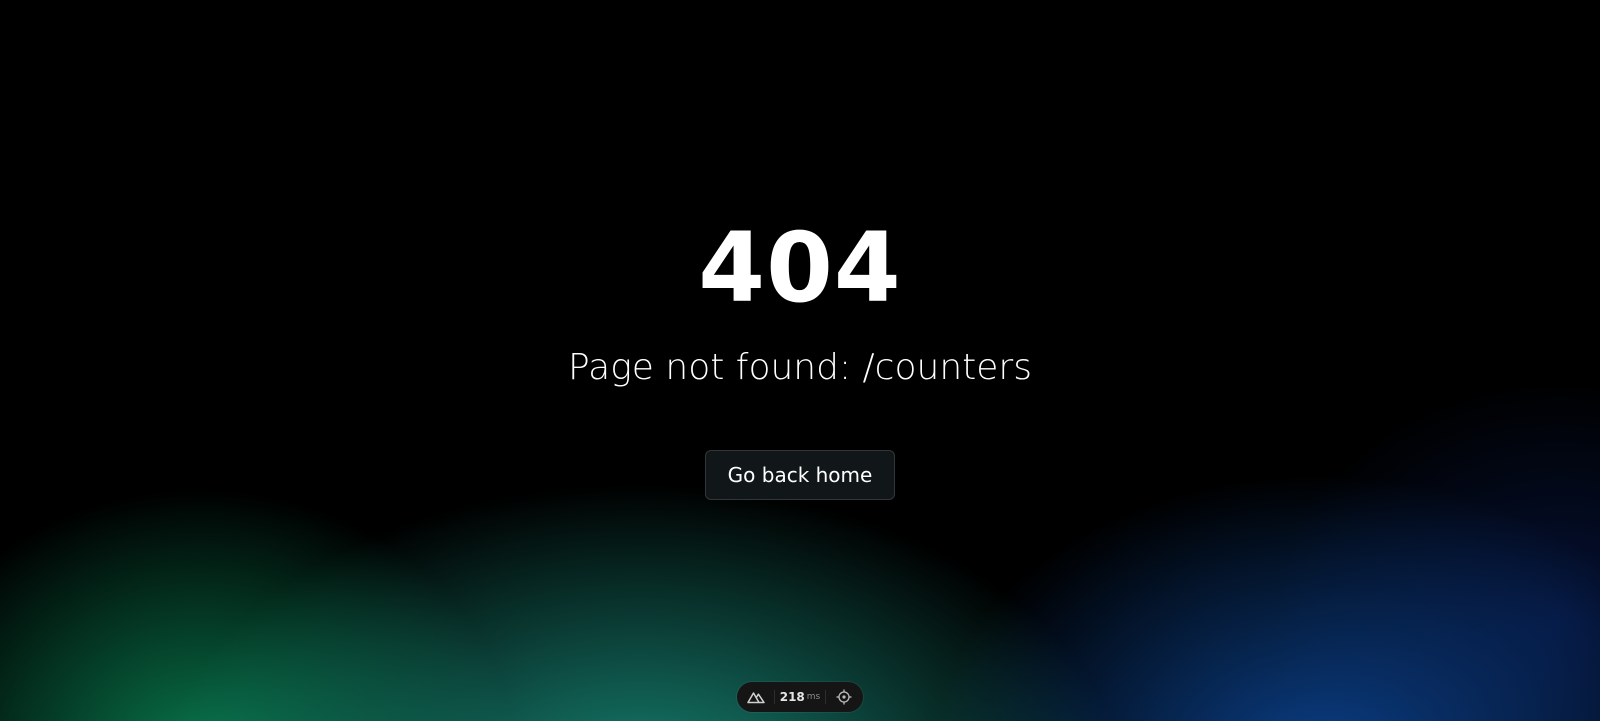 The image size is (1600, 721). Describe the element at coordinates (800, 475) in the screenshot. I see `go-back-home-button: Go back home` at that location.